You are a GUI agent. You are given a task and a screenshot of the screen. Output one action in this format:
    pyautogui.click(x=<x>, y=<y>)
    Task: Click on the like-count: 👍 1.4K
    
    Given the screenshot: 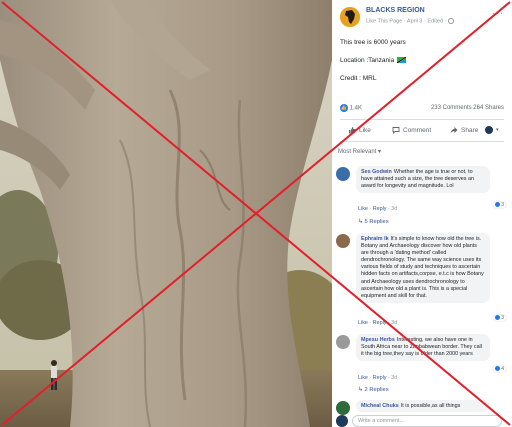 What is the action you would take?
    pyautogui.click(x=351, y=108)
    